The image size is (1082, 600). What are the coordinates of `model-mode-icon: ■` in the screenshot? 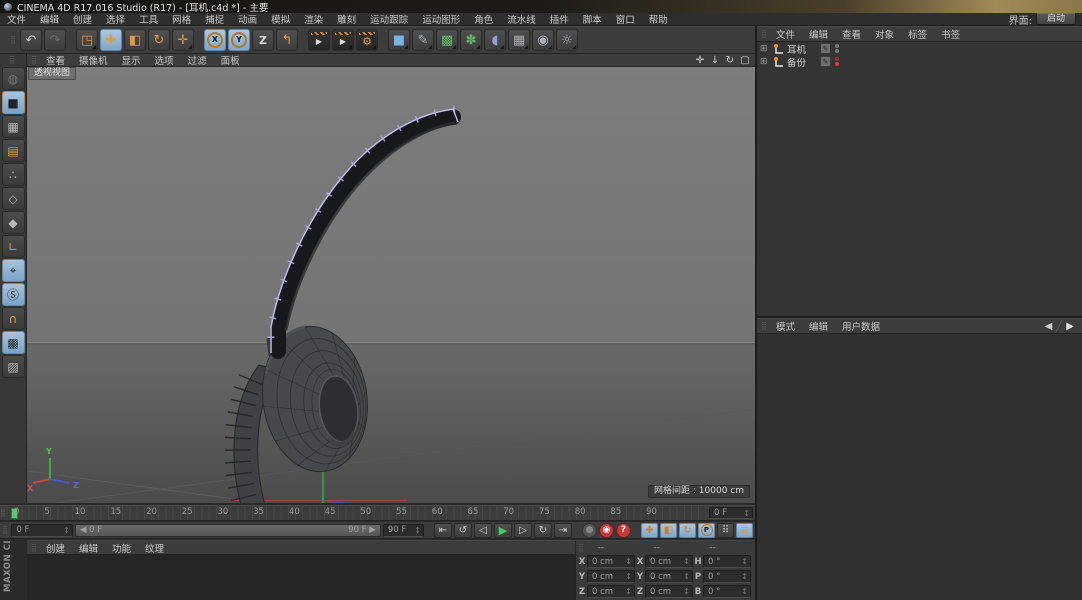 It's located at (13, 102).